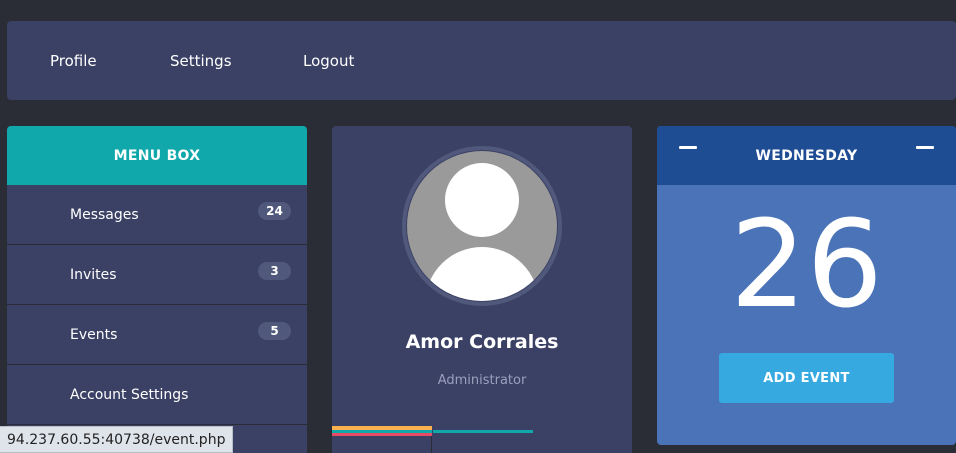 This screenshot has height=453, width=956. What do you see at coordinates (482, 342) in the screenshot?
I see `profile-name: Amor Corrales` at bounding box center [482, 342].